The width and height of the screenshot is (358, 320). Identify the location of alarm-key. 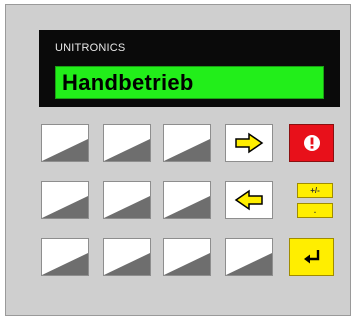
(311, 143).